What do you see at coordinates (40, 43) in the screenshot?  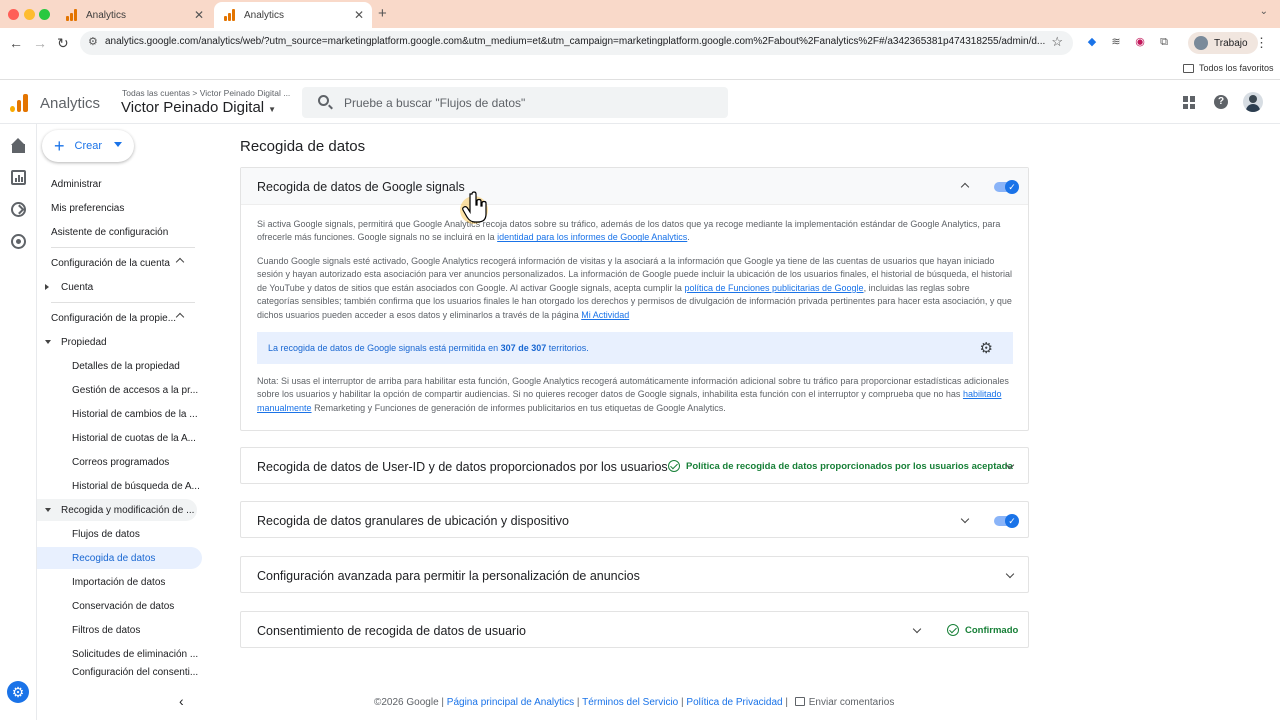 I see `forward-arrow-icon: →` at bounding box center [40, 43].